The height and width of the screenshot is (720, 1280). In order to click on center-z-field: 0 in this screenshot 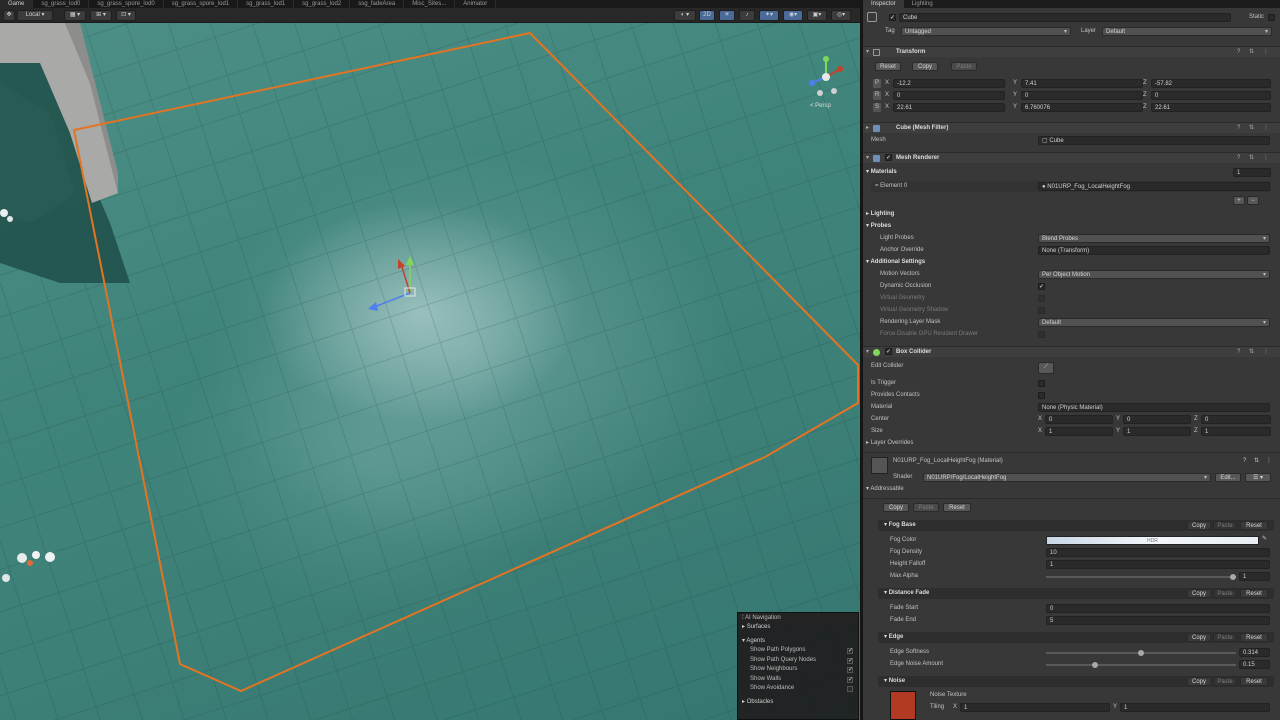, I will do `click(1236, 419)`.